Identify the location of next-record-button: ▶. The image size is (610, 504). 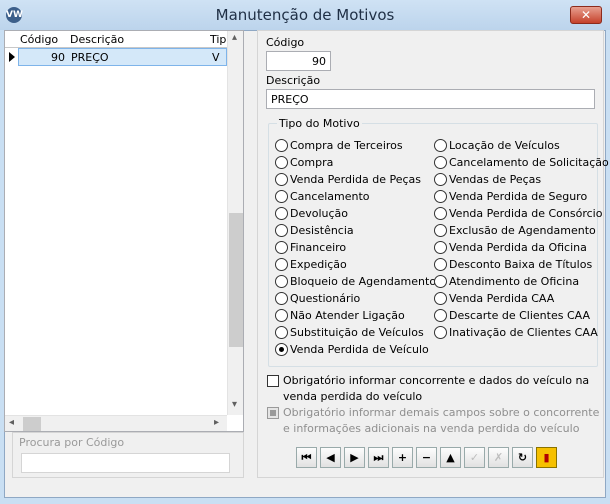
(354, 457).